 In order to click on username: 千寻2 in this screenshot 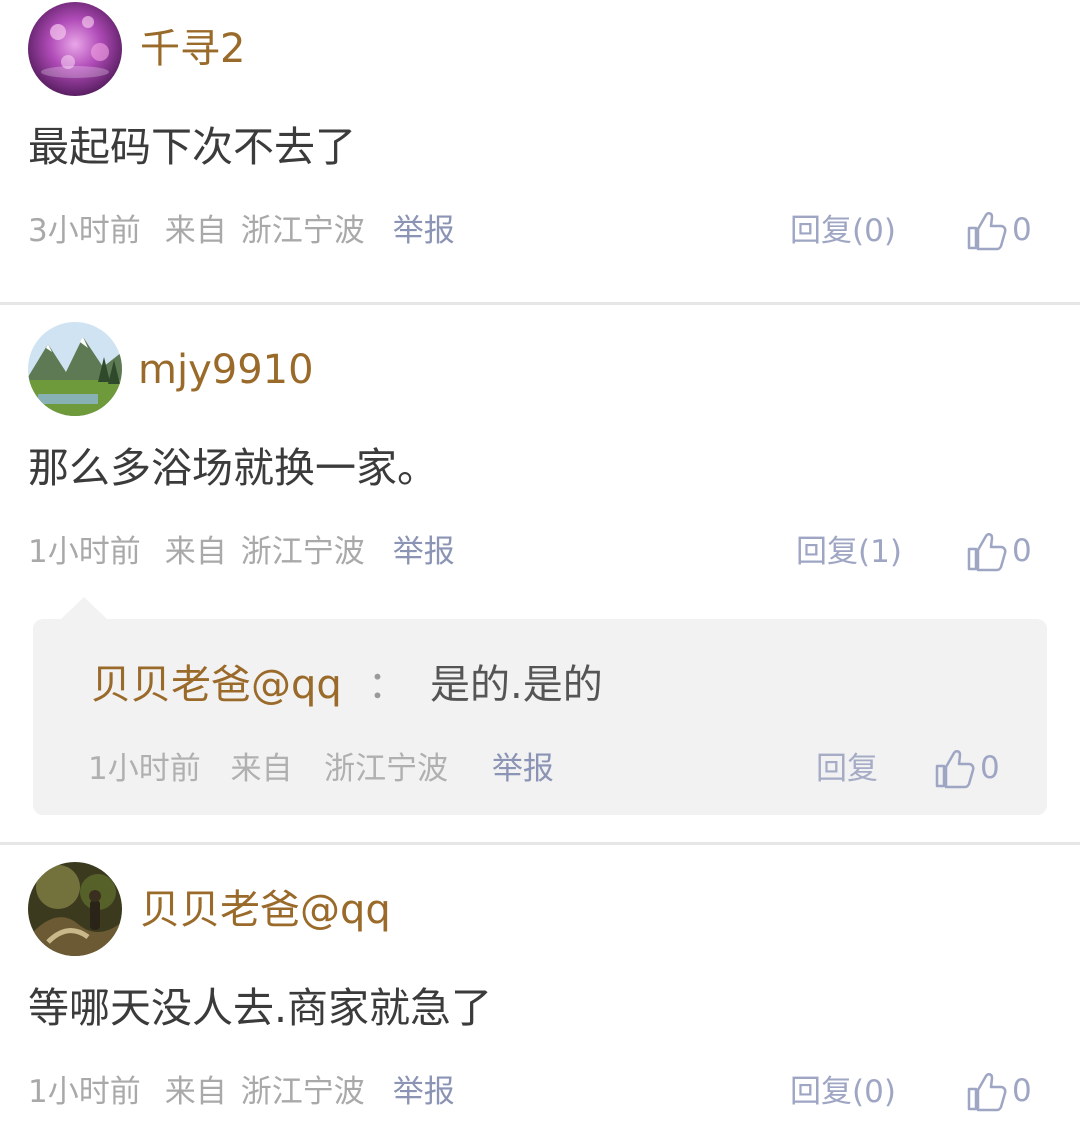, I will do `click(192, 49)`.